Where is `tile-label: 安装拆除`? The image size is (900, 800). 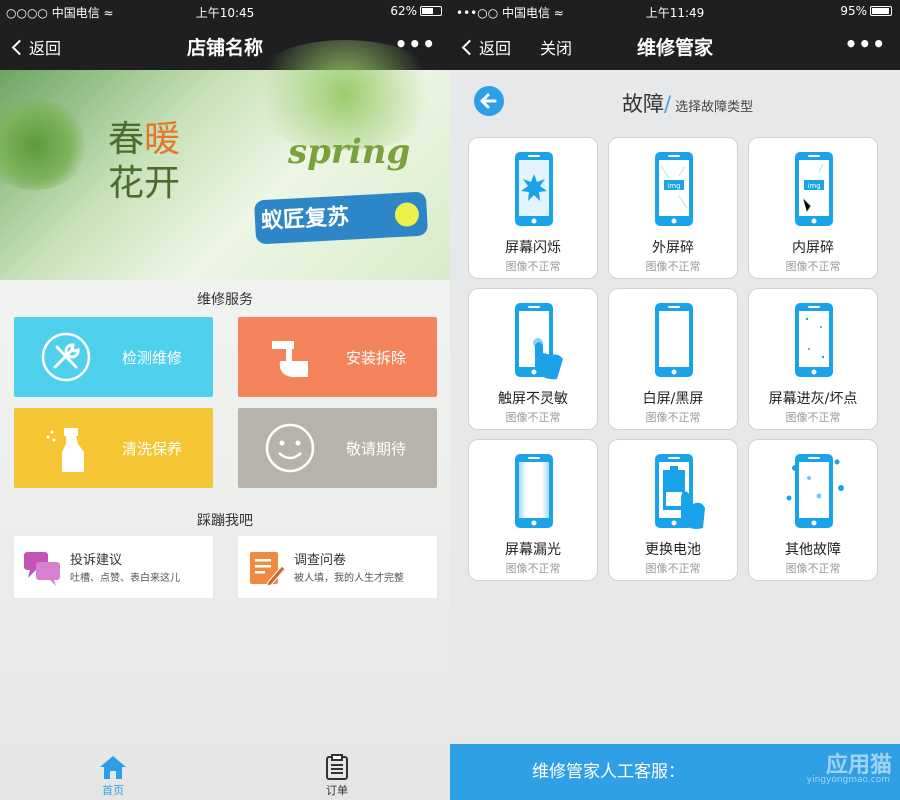 tile-label: 安装拆除 is located at coordinates (376, 358).